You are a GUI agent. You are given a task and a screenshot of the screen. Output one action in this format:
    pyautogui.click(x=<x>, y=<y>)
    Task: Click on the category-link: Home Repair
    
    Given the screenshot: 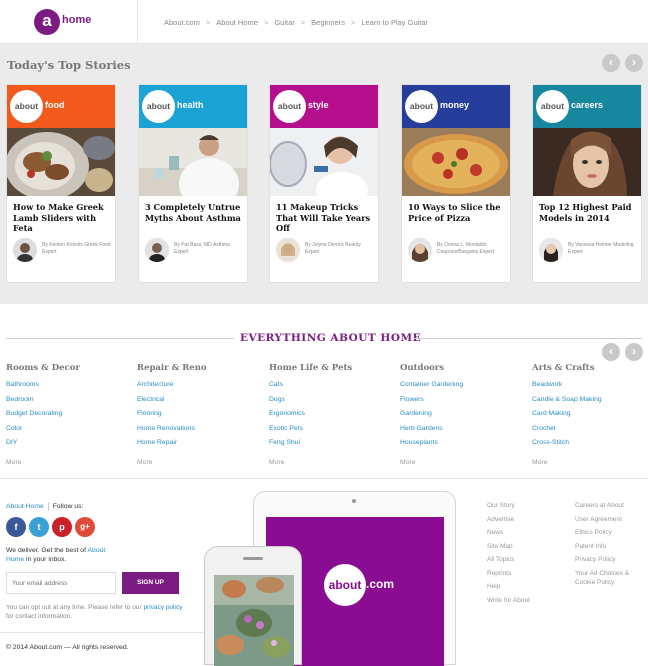 What is the action you would take?
    pyautogui.click(x=197, y=446)
    